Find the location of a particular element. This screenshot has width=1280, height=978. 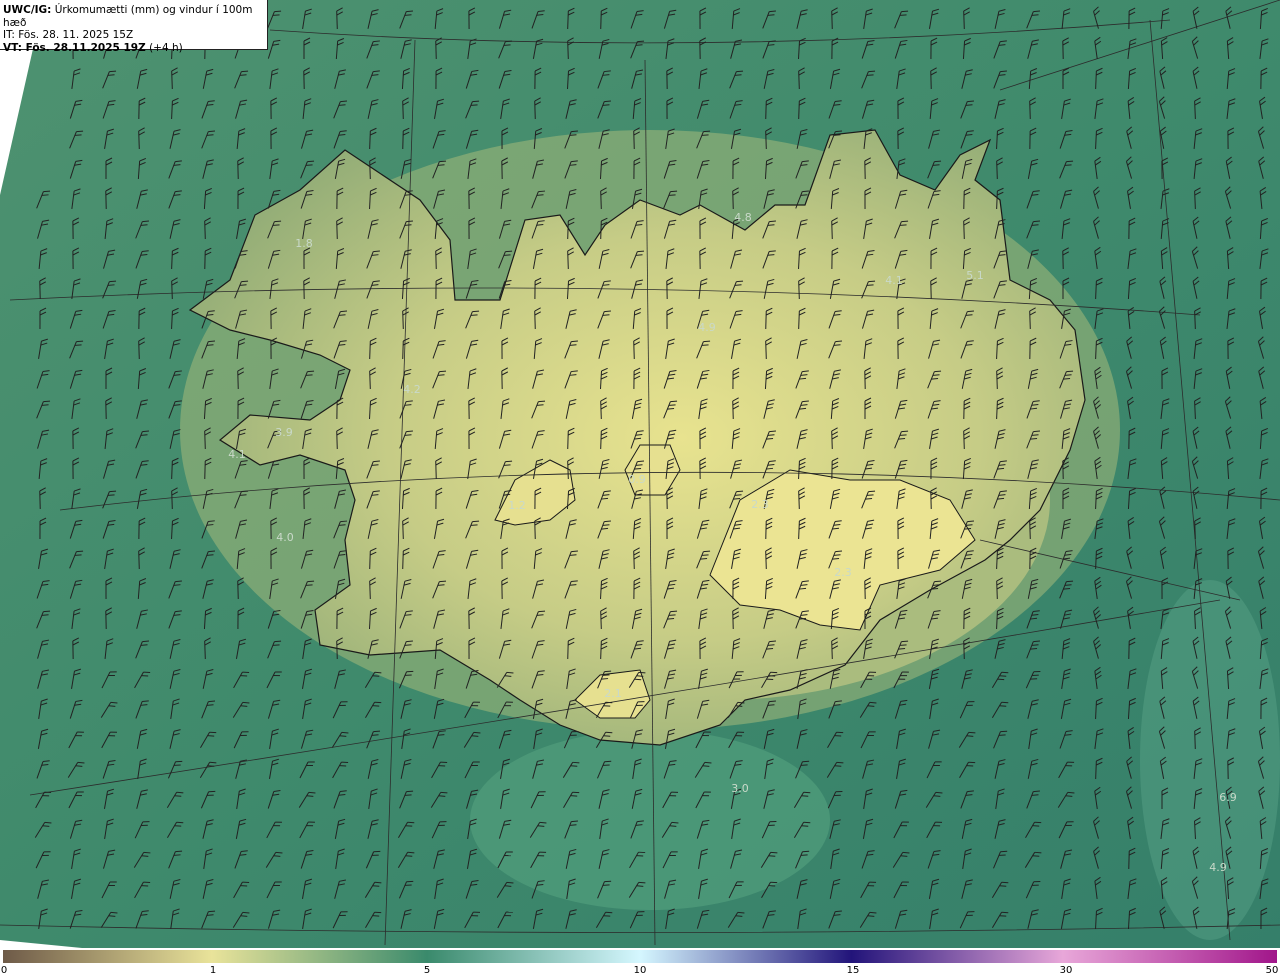

valid-time-line: VT: Fös. 28.11.2025 19Z (+4 h) is located at coordinates (133, 48).